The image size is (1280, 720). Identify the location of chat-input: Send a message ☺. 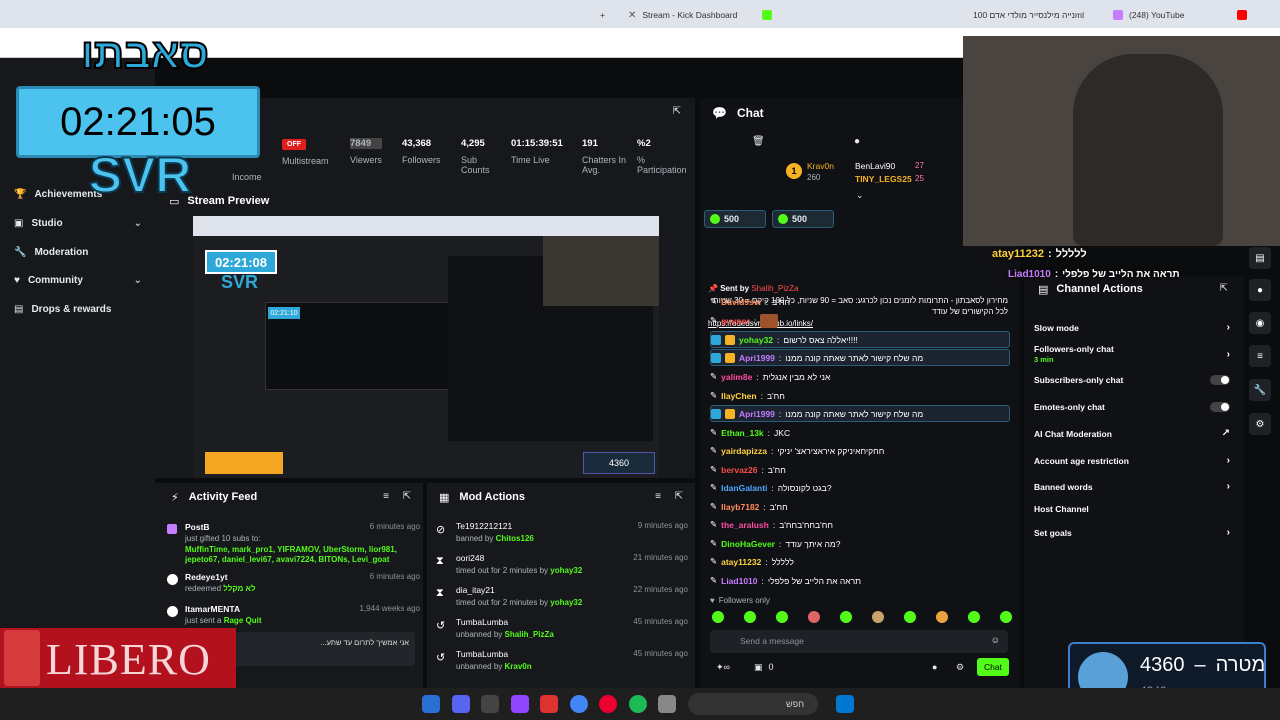
(859, 641).